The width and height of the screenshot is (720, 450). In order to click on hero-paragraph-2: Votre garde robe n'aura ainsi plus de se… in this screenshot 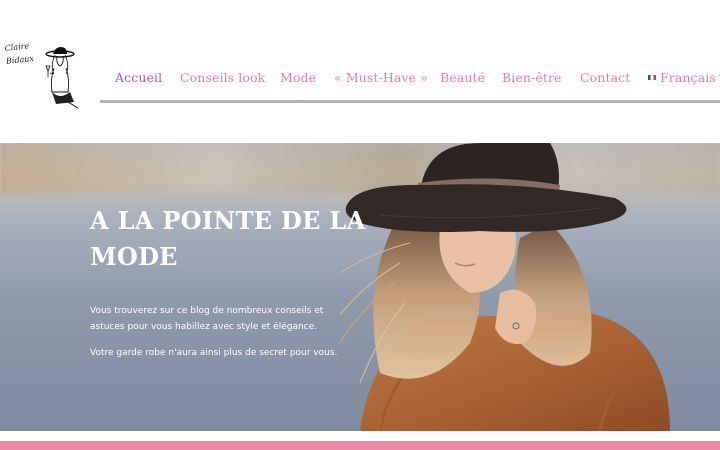, I will do `click(214, 353)`.